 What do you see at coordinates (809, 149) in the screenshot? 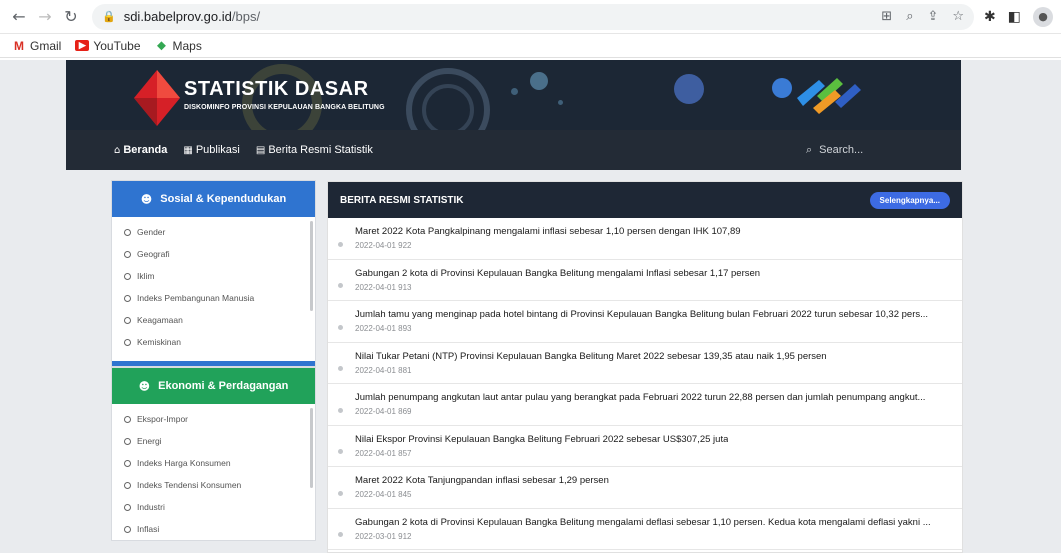
I see `search-icon: ⌕` at bounding box center [809, 149].